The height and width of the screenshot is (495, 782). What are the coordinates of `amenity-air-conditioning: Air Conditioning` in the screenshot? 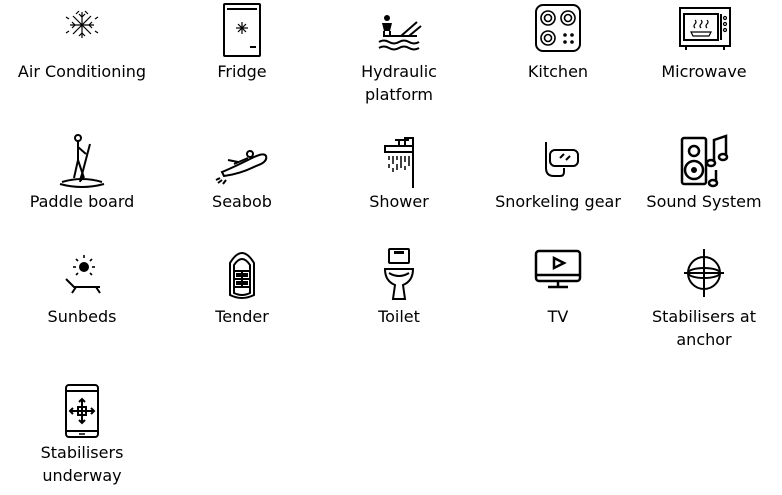 It's located at (82, 42).